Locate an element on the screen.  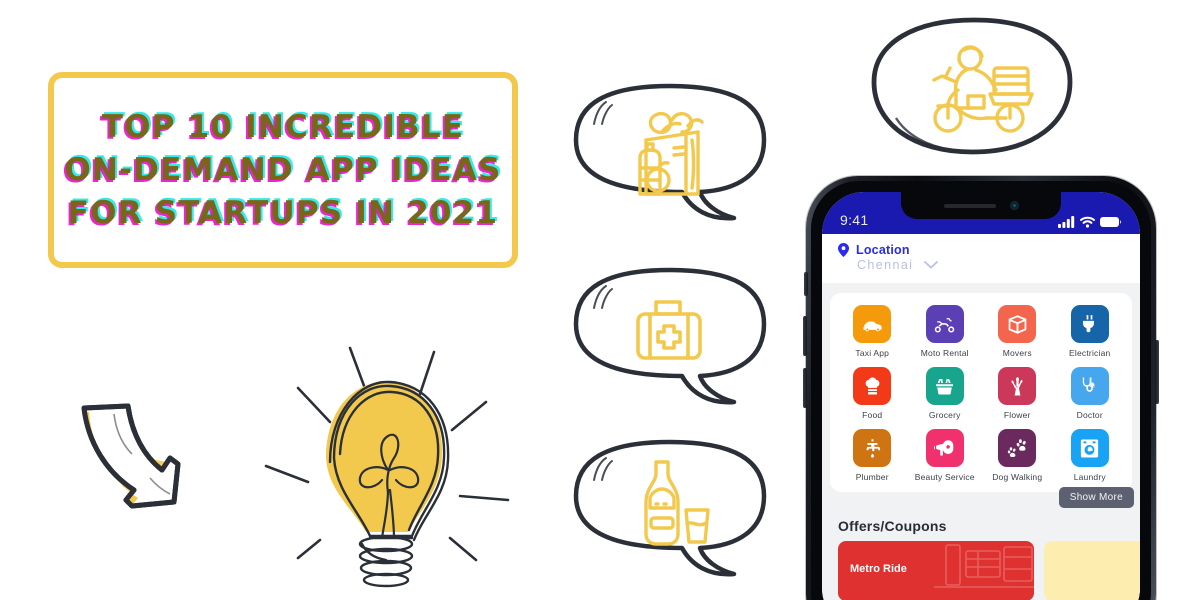
service-label: Electrician is located at coordinates (1090, 353).